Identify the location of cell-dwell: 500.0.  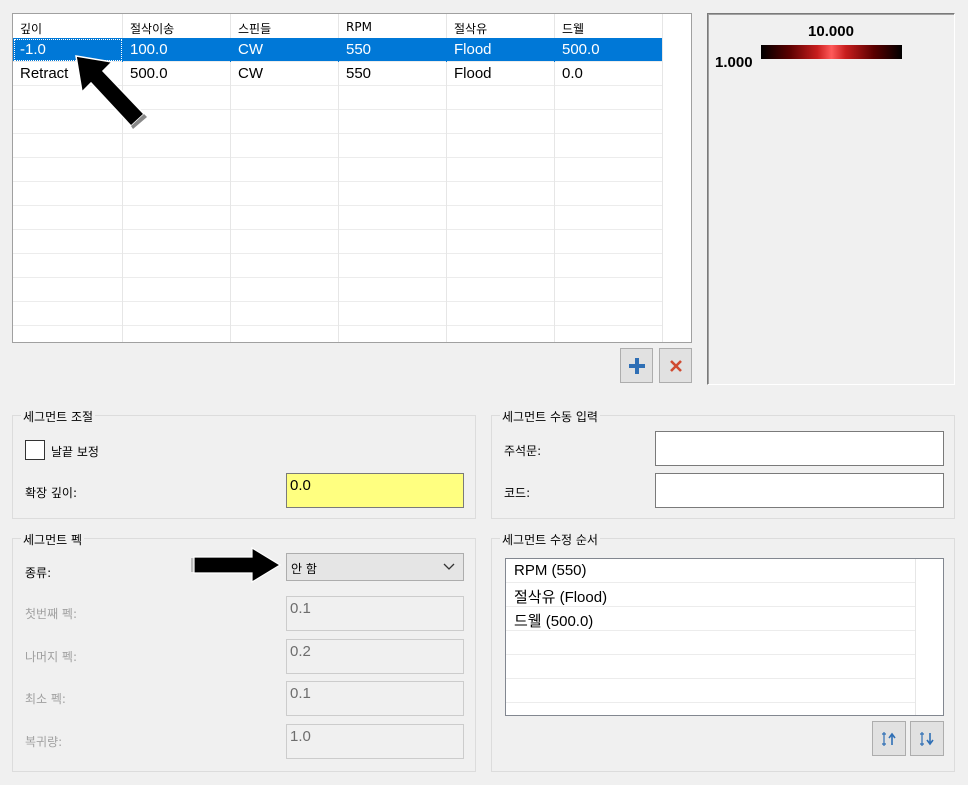
(609, 50).